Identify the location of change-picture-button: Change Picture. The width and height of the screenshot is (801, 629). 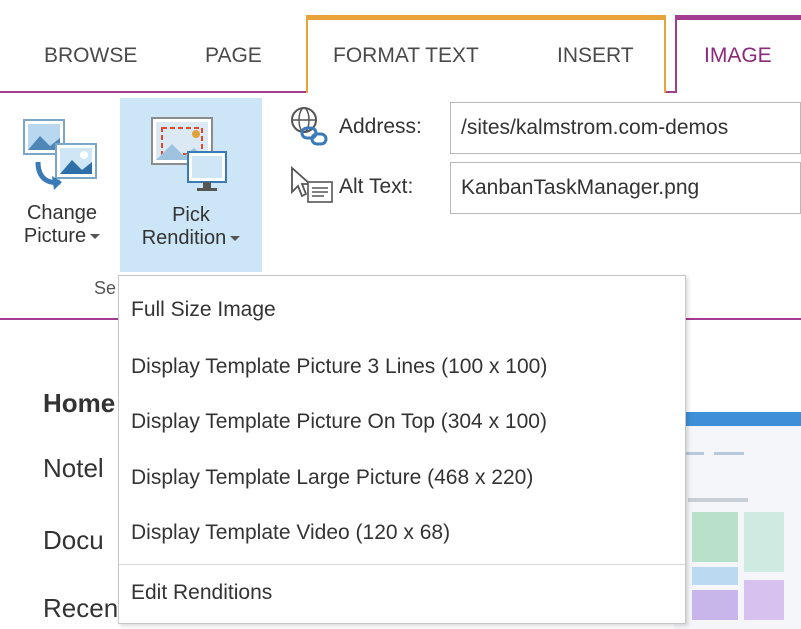
(62, 183).